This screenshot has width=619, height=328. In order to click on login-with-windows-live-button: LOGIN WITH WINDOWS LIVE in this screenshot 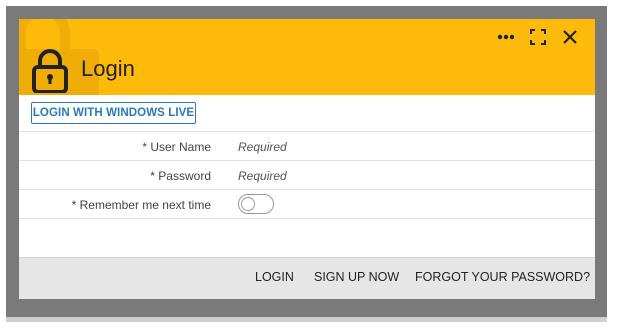, I will do `click(113, 113)`.